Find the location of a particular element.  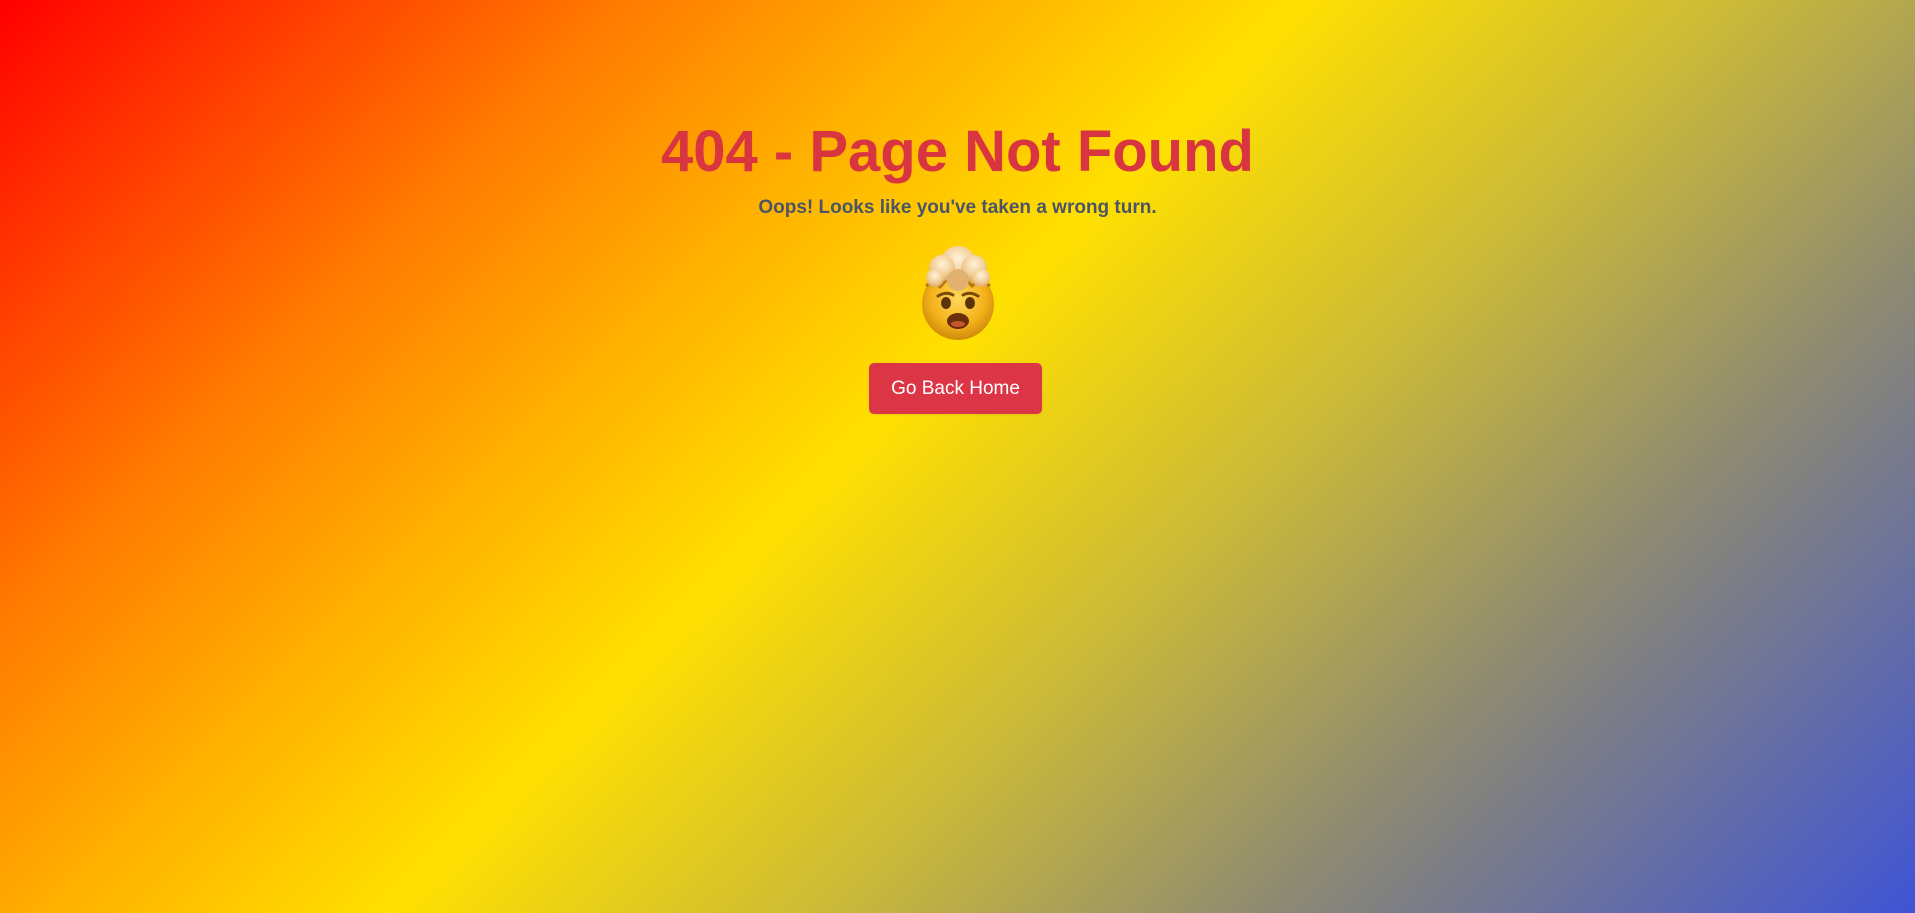

page-title: 404 - Page Not Found is located at coordinates (957, 151).